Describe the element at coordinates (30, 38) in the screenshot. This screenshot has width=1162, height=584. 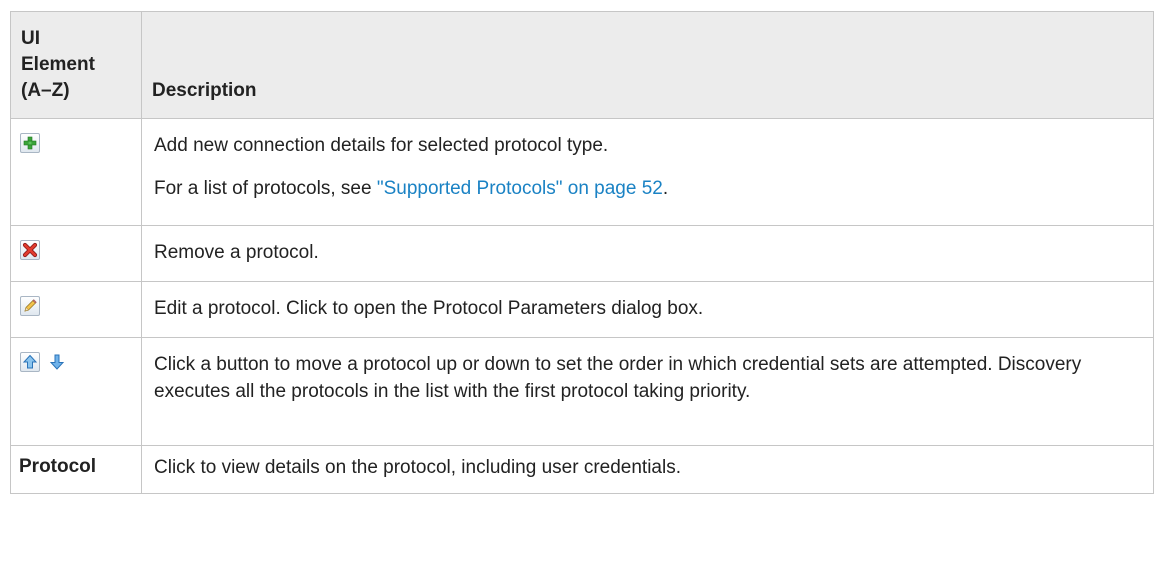
I see `header-ui-line1: UI` at that location.